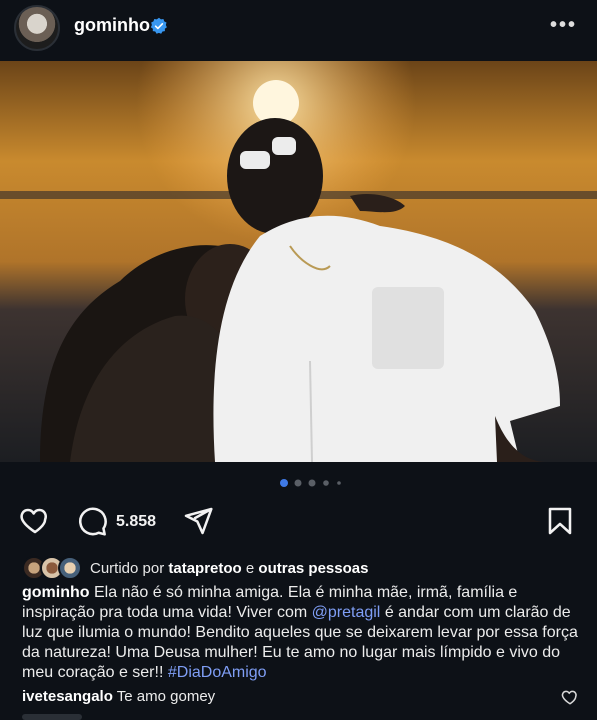  What do you see at coordinates (204, 568) in the screenshot?
I see `likes-user: tatapretoo` at bounding box center [204, 568].